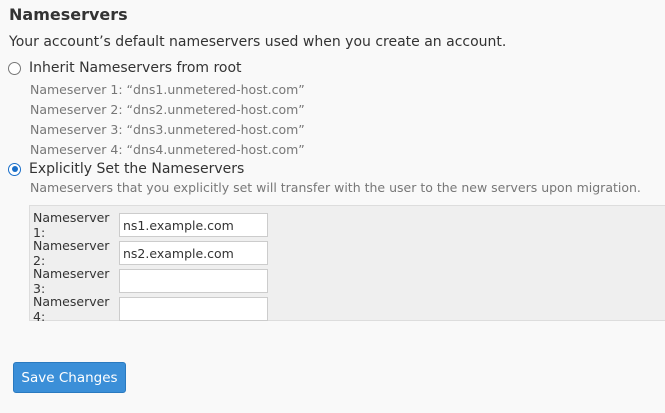 The height and width of the screenshot is (413, 665). Describe the element at coordinates (193, 253) in the screenshot. I see `nameserver-2-input` at that location.